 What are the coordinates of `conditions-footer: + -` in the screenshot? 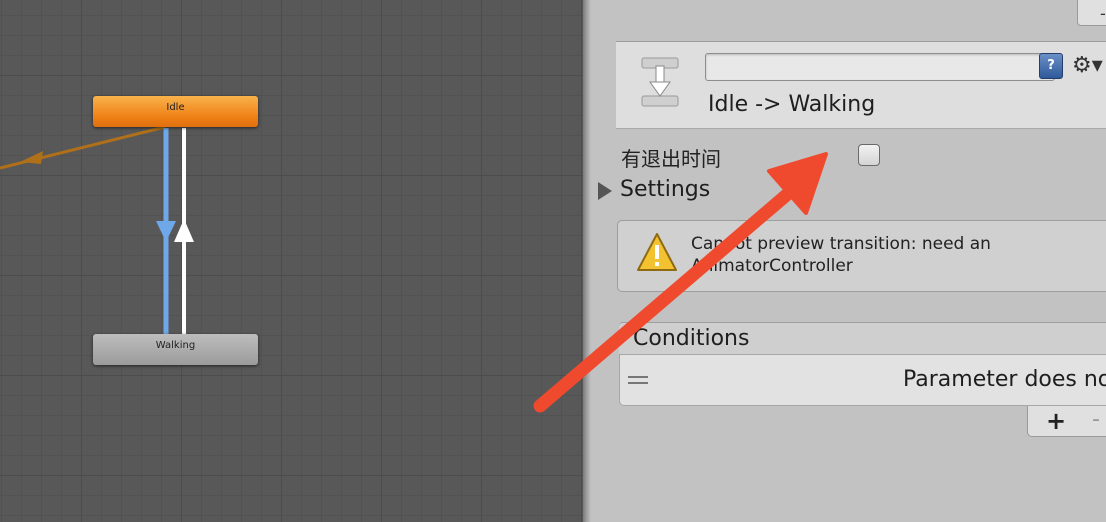 It's located at (1066, 421).